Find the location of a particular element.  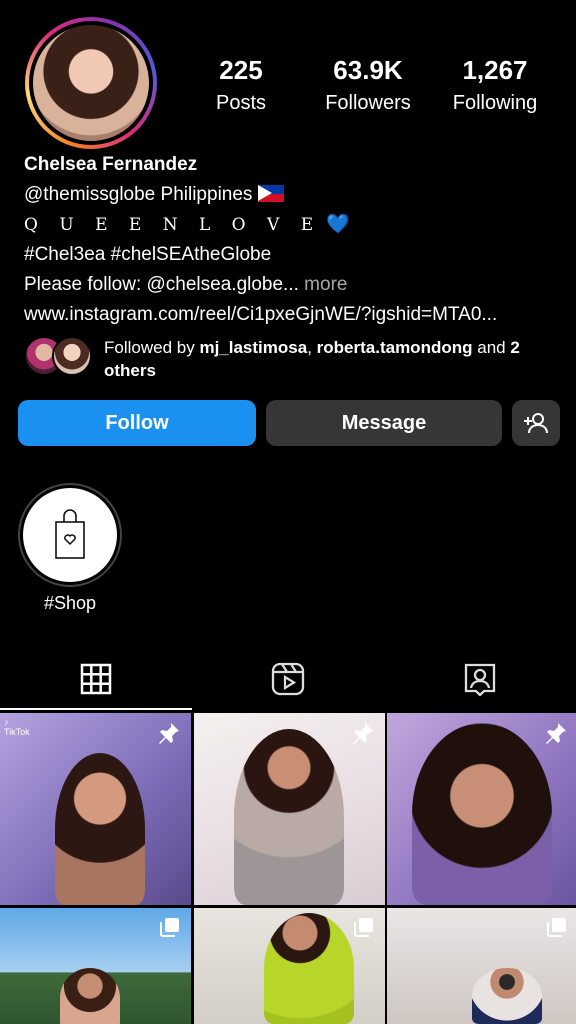

profile-name: Chelsea Fernandez is located at coordinates (111, 164).